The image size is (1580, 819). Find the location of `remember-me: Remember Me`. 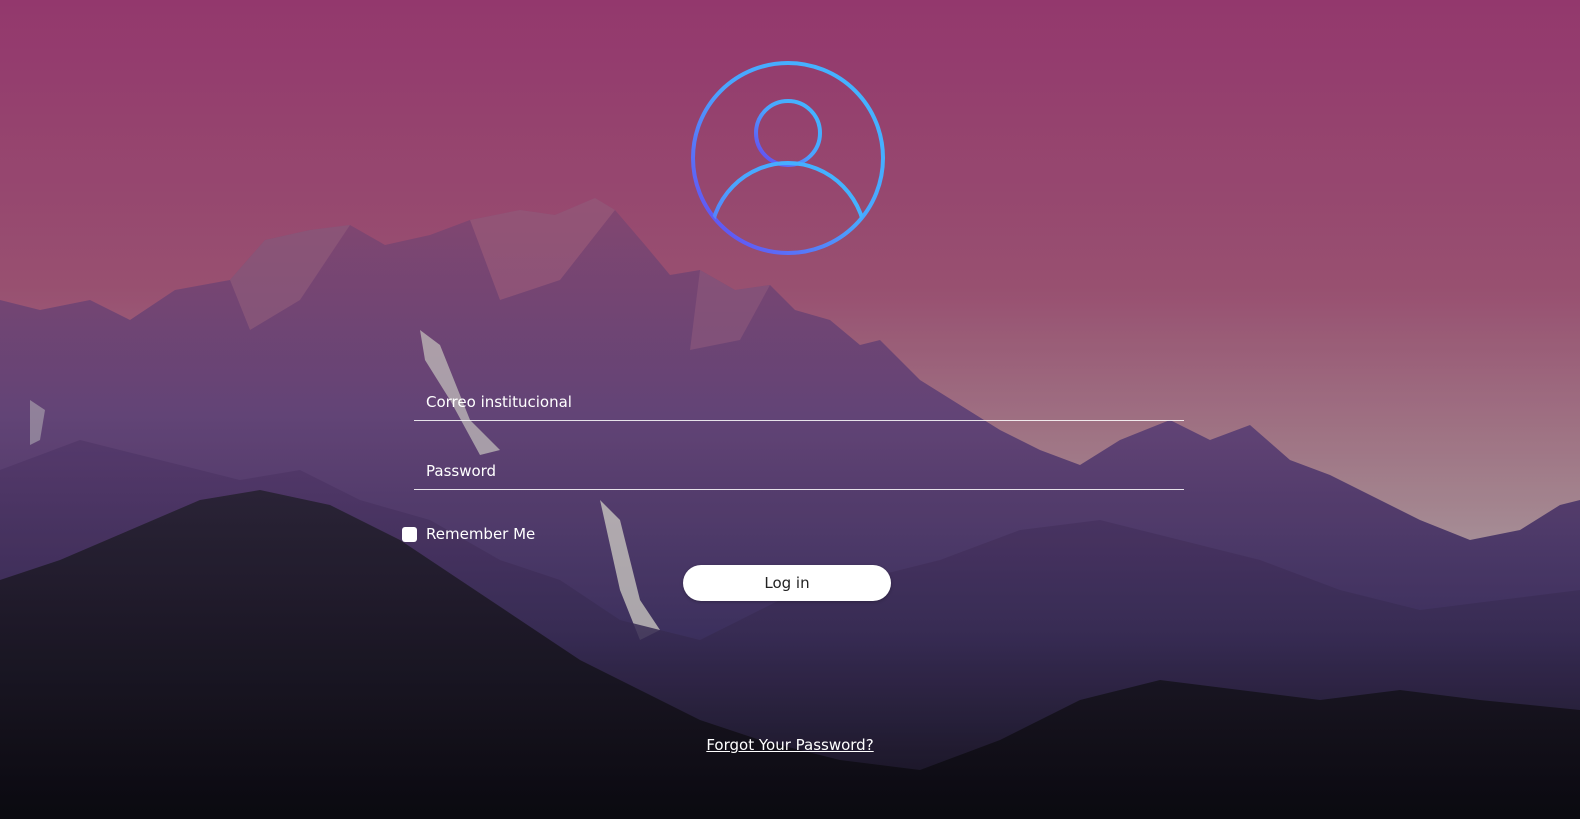

remember-me: Remember Me is located at coordinates (468, 534).